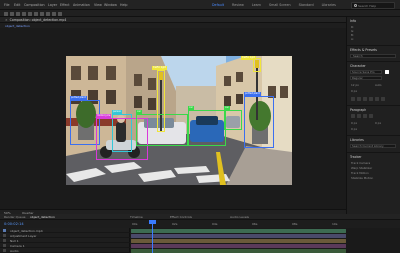 This screenshot has height=253, width=400. Describe the element at coordinates (175, 223) in the screenshot. I see `ruler-tick-label: 02s` at that location.